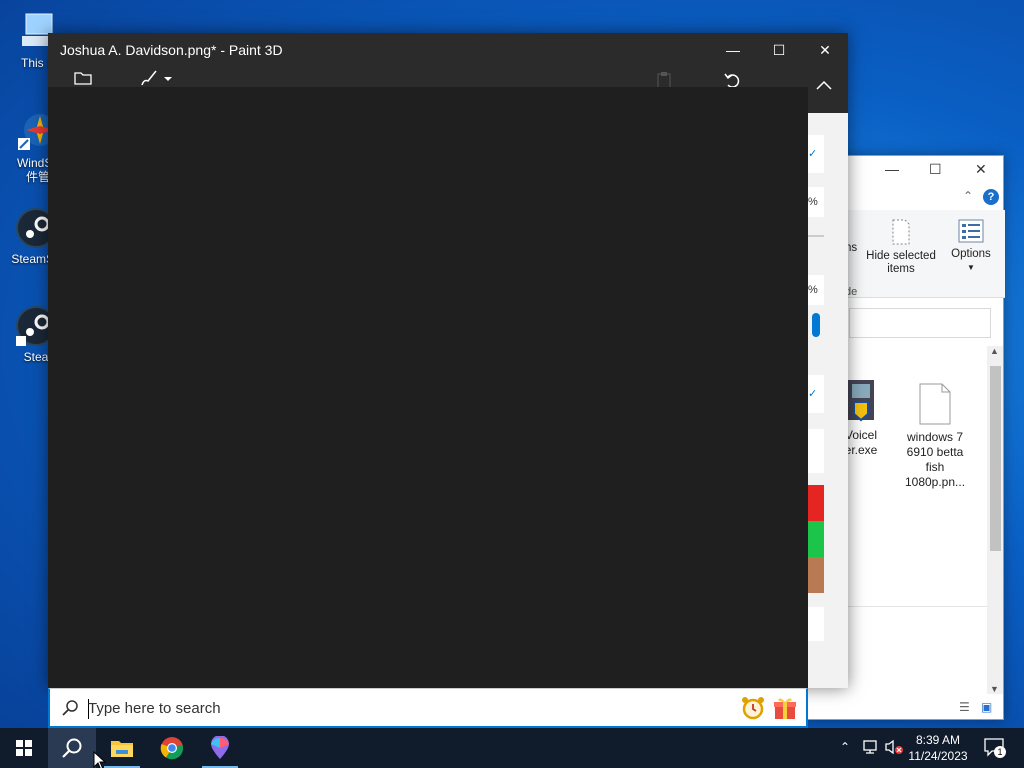  I want to click on file-name: Voicel er.exe, so click(861, 442).